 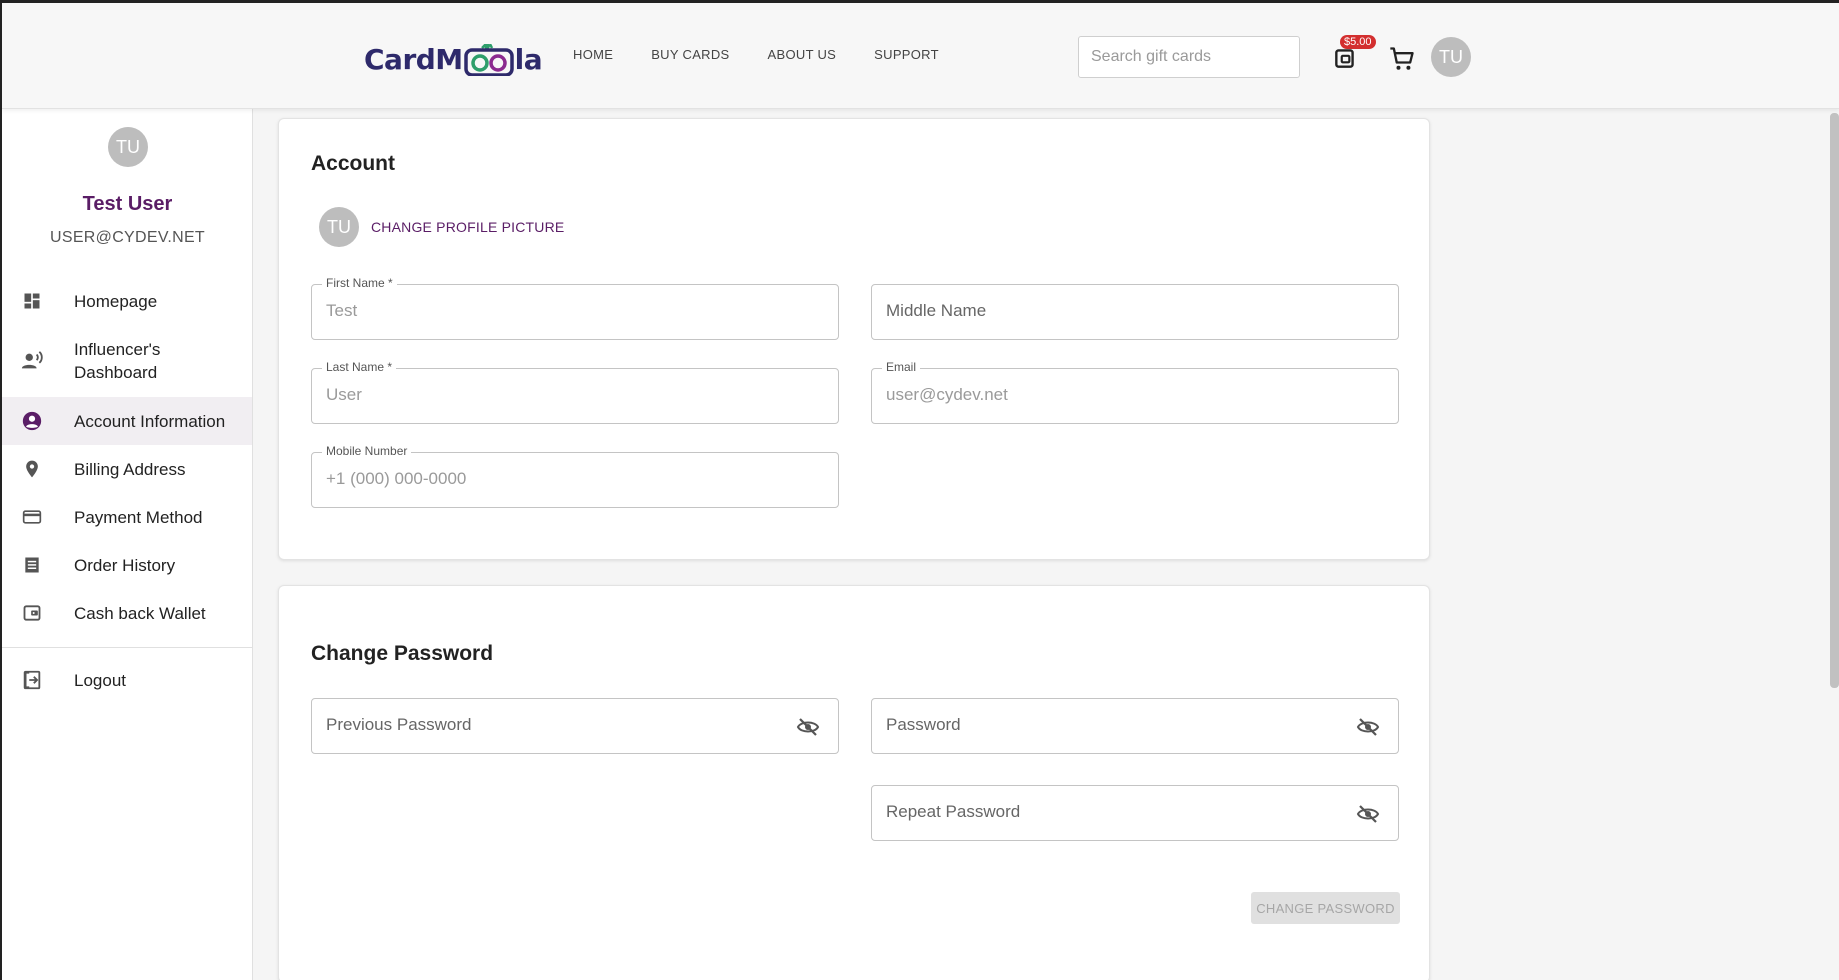 What do you see at coordinates (690, 54) in the screenshot?
I see `nav-buy-cards: BUY CARDS` at bounding box center [690, 54].